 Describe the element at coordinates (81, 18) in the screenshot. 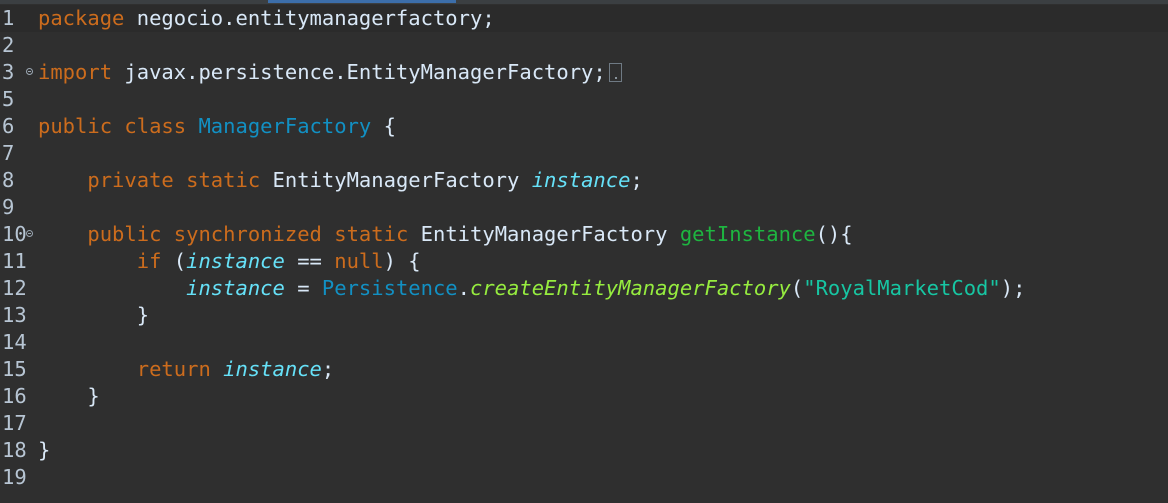

I see `code-token-kw: package` at that location.